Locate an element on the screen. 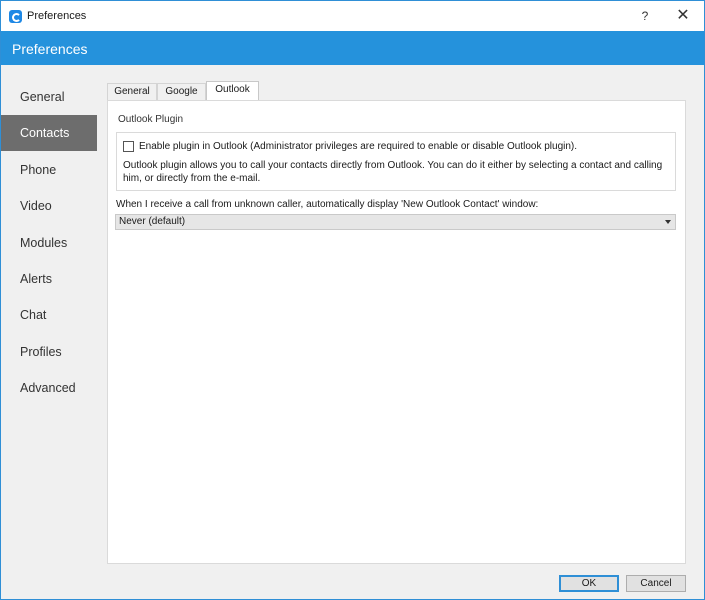  sidebar-item-general: General is located at coordinates (49, 97).